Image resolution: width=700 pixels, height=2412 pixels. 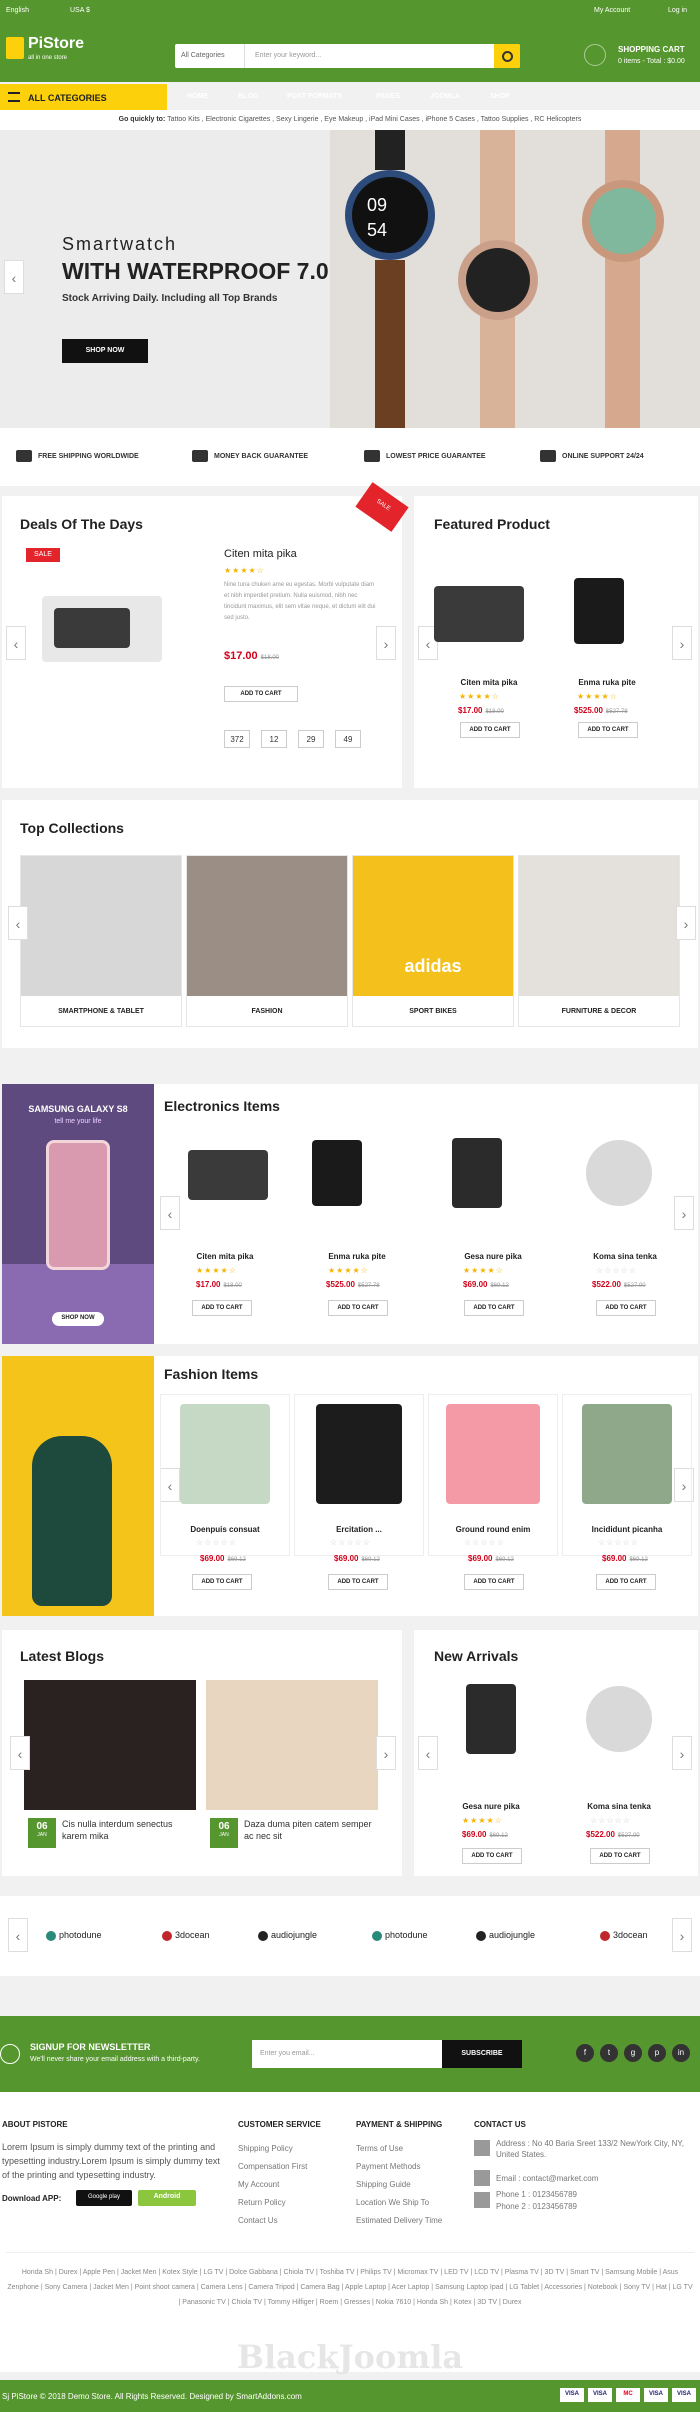 I want to click on product-name: Doenpuis consuat, so click(x=225, y=1529).